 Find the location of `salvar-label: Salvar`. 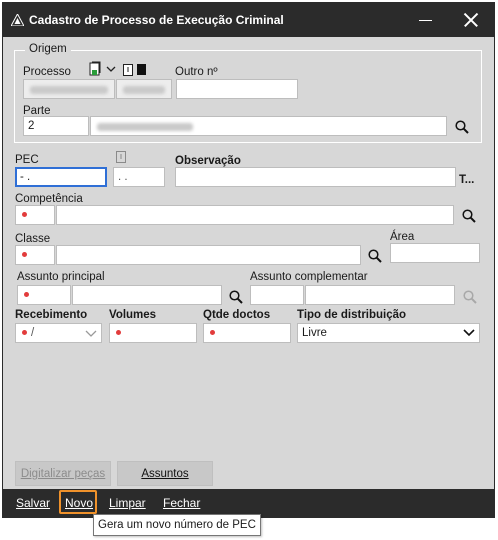

salvar-label: Salvar is located at coordinates (33, 503).